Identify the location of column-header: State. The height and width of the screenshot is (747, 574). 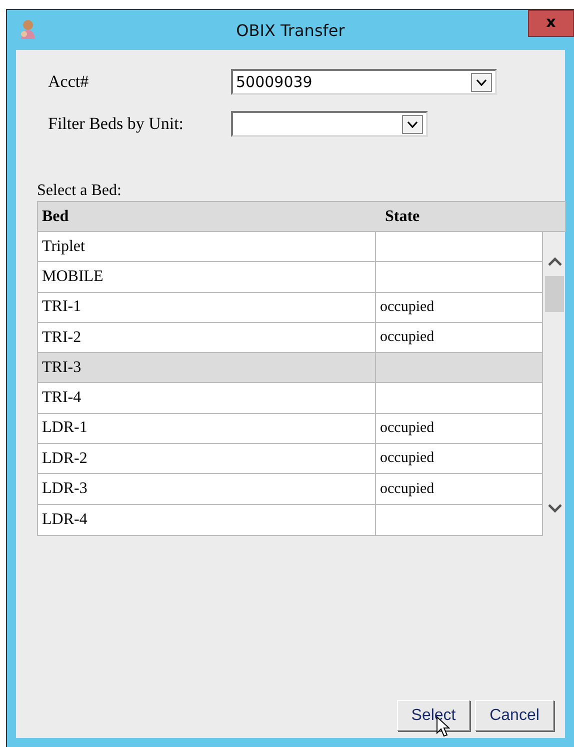
(402, 217).